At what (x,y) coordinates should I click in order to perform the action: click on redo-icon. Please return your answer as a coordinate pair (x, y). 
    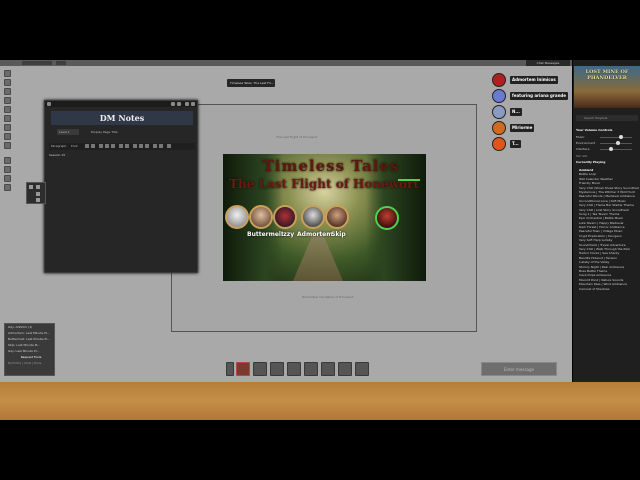
    Looking at the image, I should click on (161, 146).